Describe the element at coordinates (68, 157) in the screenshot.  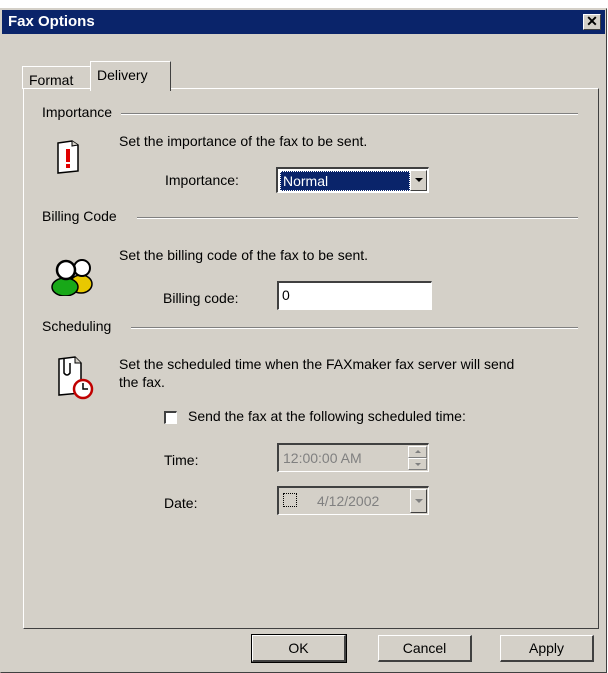
I see `exclamation-document-icon` at that location.